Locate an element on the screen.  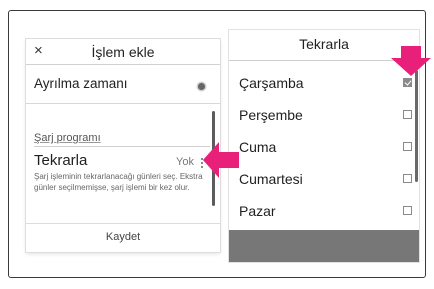
section-heading: Şarj programı is located at coordinates (67, 138).